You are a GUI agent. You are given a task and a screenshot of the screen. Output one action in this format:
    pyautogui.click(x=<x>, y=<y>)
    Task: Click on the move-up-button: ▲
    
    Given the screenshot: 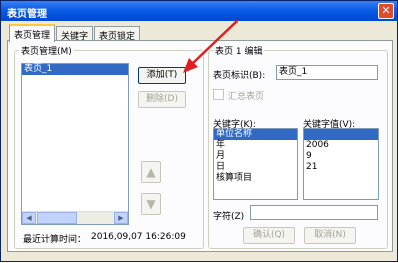 What is the action you would take?
    pyautogui.click(x=151, y=172)
    